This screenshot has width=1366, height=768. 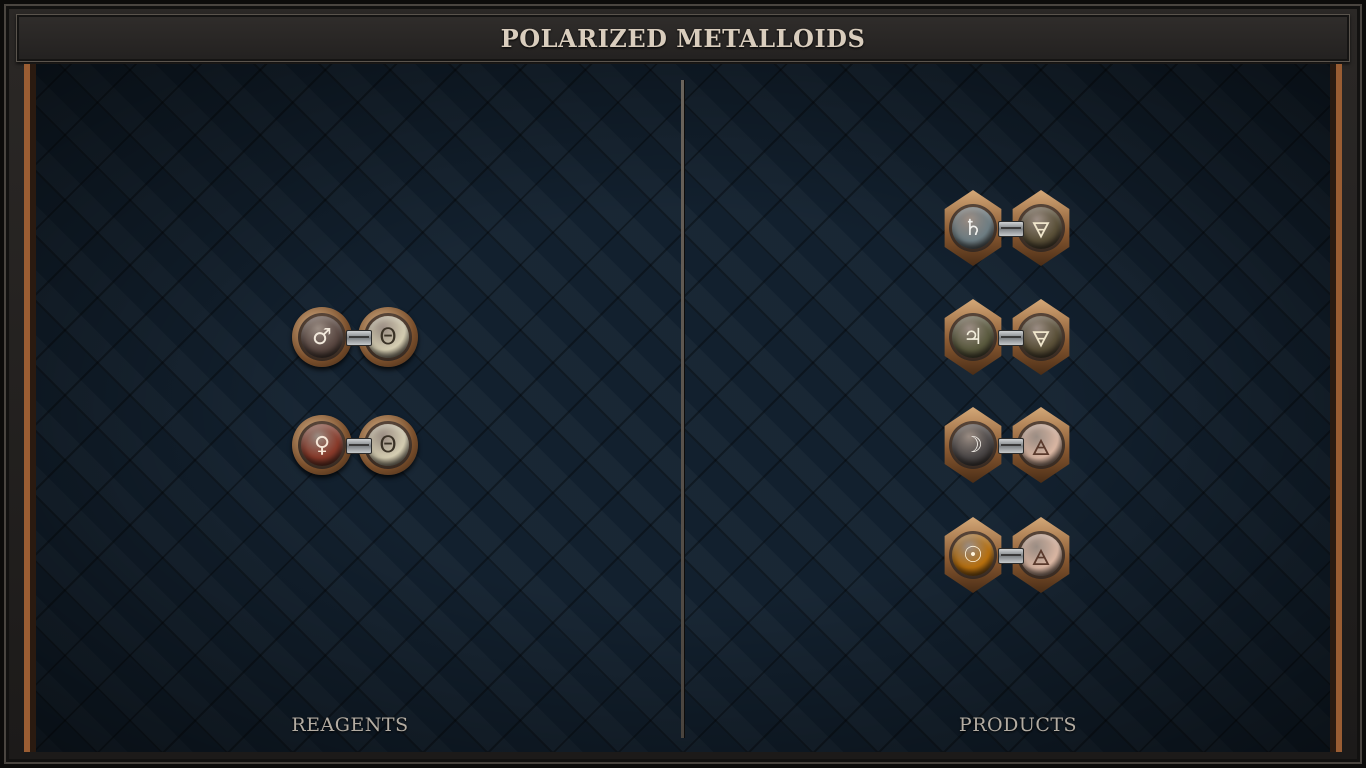 I want to click on product-molecule: ☉ 🜁, so click(x=1010, y=555).